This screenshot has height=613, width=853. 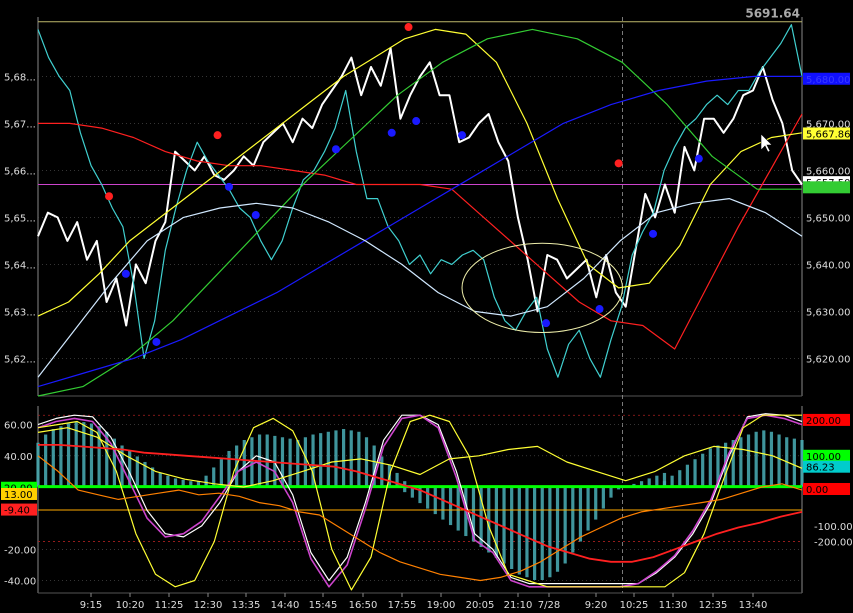 I want to click on x-tick-label: 15:45, so click(x=323, y=605).